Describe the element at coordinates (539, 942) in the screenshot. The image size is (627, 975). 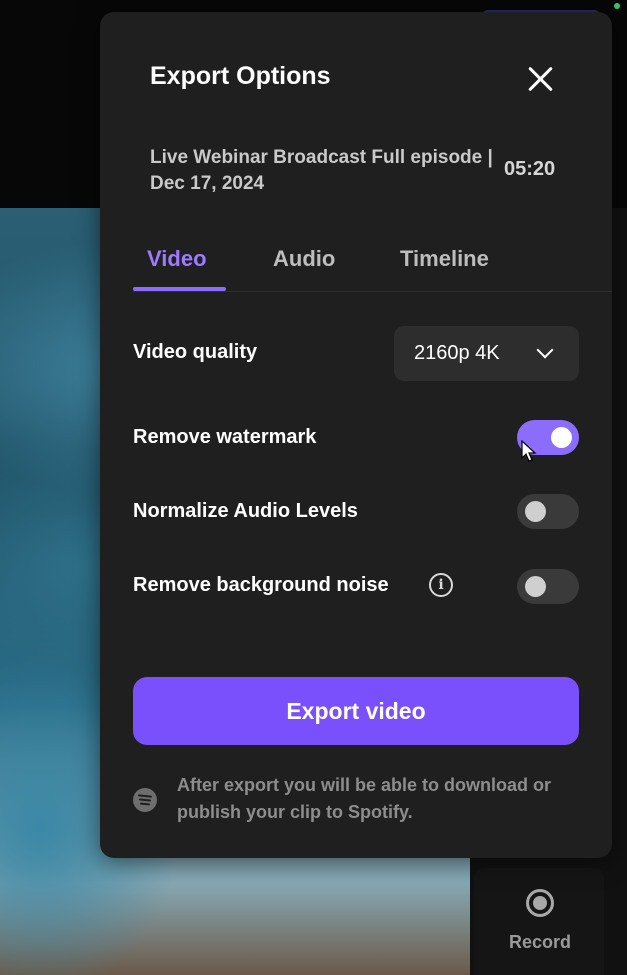
I see `record-label: Record` at that location.